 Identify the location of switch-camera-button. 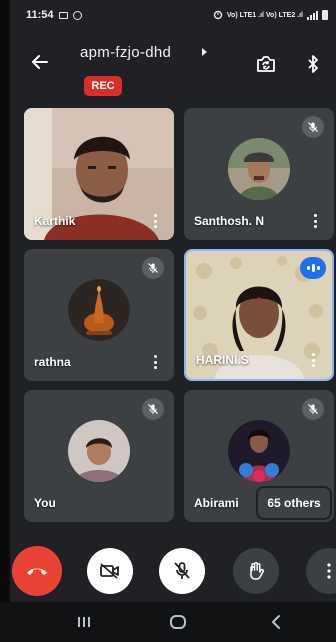
(266, 64).